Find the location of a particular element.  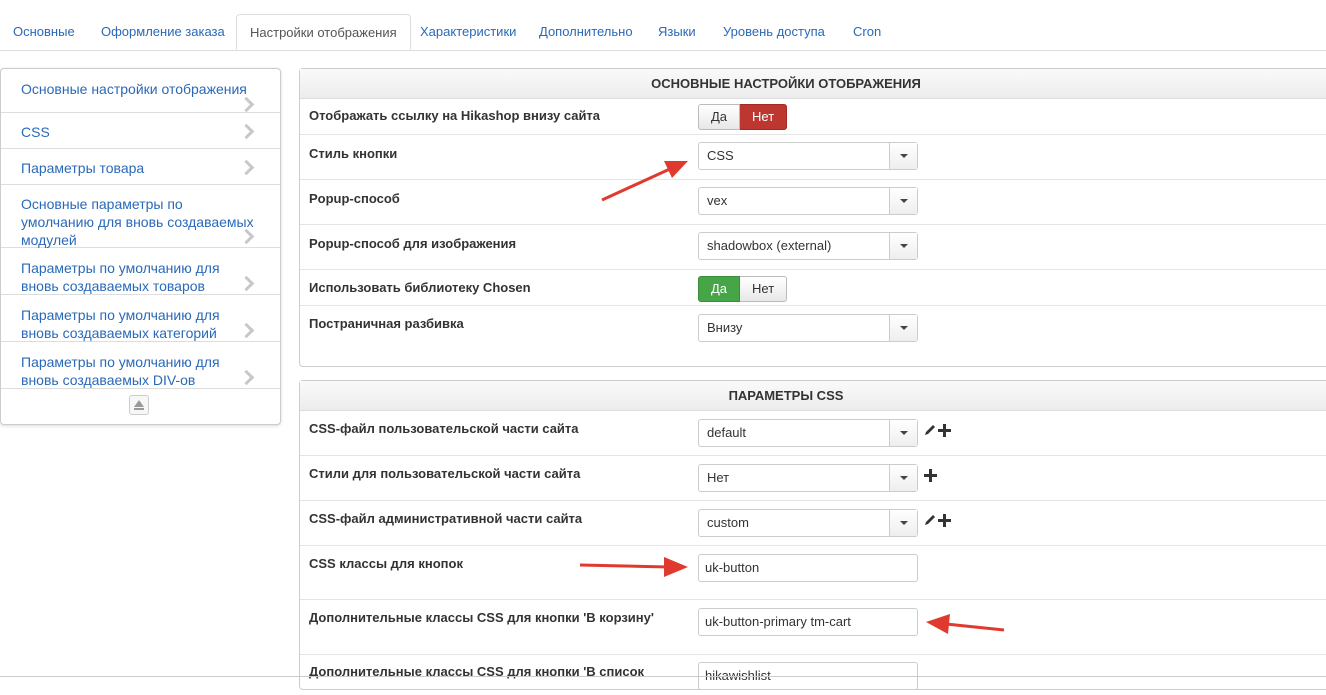

setting-row-pagination: Постраничная разбивка Внизу is located at coordinates (813, 336).